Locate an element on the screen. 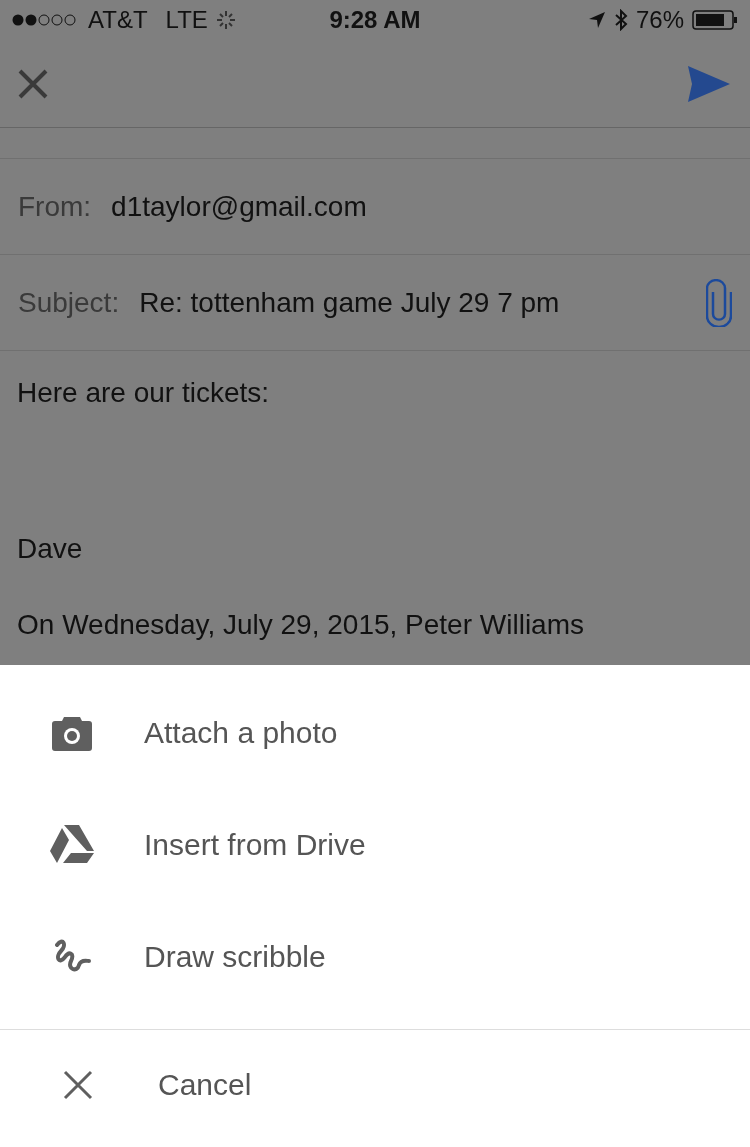 The height and width of the screenshot is (1147, 750). battery-percent: 76% is located at coordinates (659, 20).